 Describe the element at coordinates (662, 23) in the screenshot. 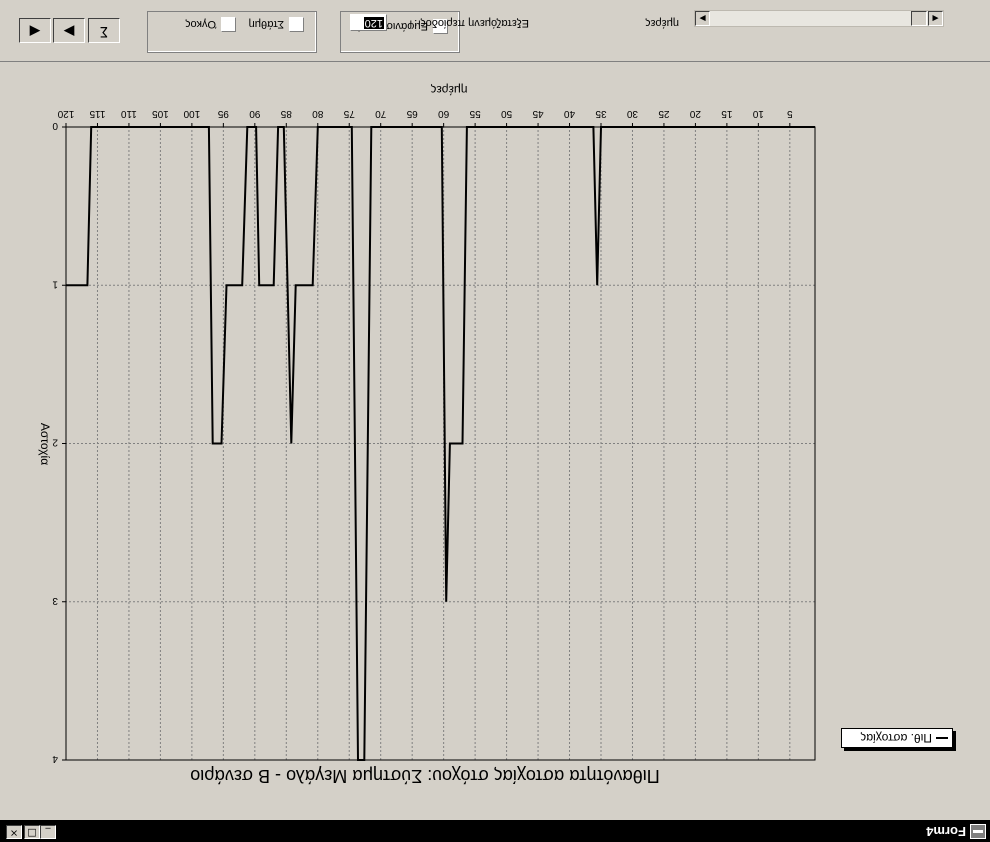

I see `period-unit-label: ημέρες` at that location.